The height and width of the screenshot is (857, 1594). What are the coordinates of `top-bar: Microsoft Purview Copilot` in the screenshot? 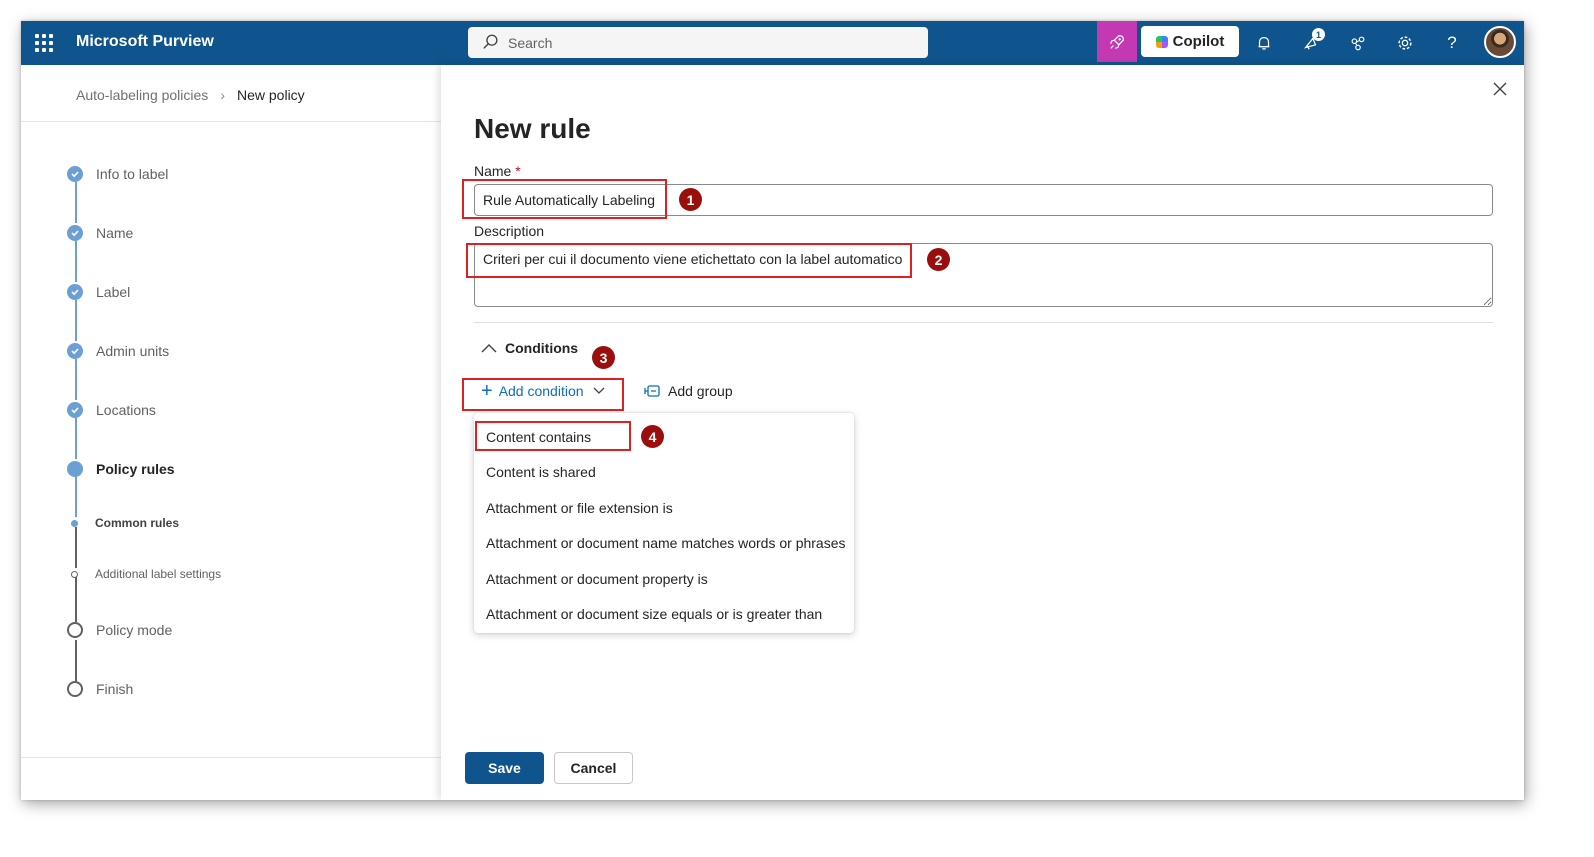 It's located at (772, 43).